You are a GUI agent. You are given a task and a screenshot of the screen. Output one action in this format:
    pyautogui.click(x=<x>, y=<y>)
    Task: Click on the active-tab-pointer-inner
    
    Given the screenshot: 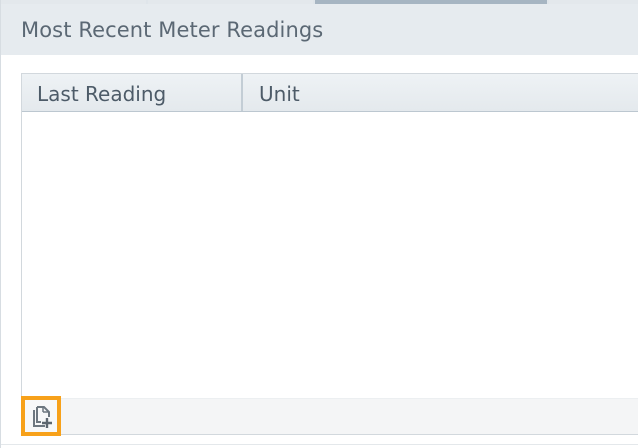 What is the action you would take?
    pyautogui.click(x=431, y=7)
    